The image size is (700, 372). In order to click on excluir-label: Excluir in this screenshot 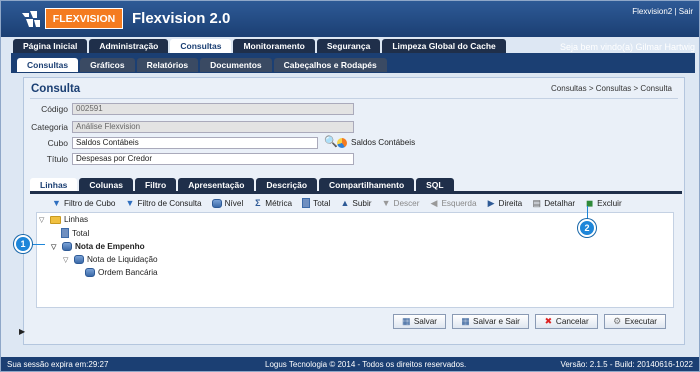, I will do `click(609, 203)`.